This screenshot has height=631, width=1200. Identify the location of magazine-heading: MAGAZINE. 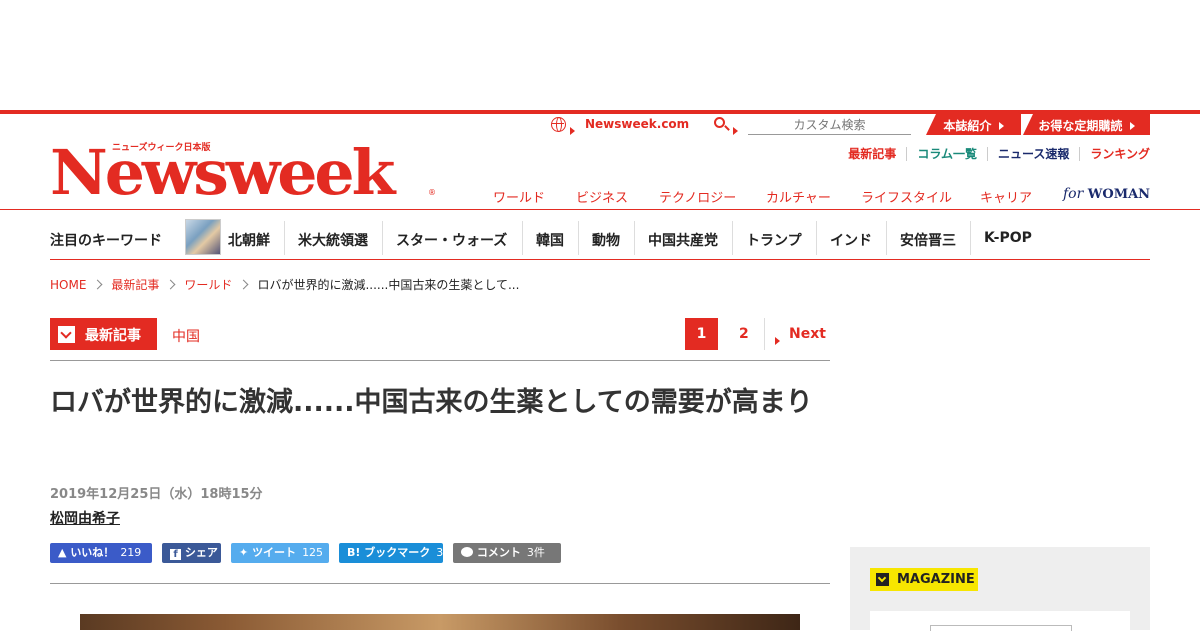
(924, 579).